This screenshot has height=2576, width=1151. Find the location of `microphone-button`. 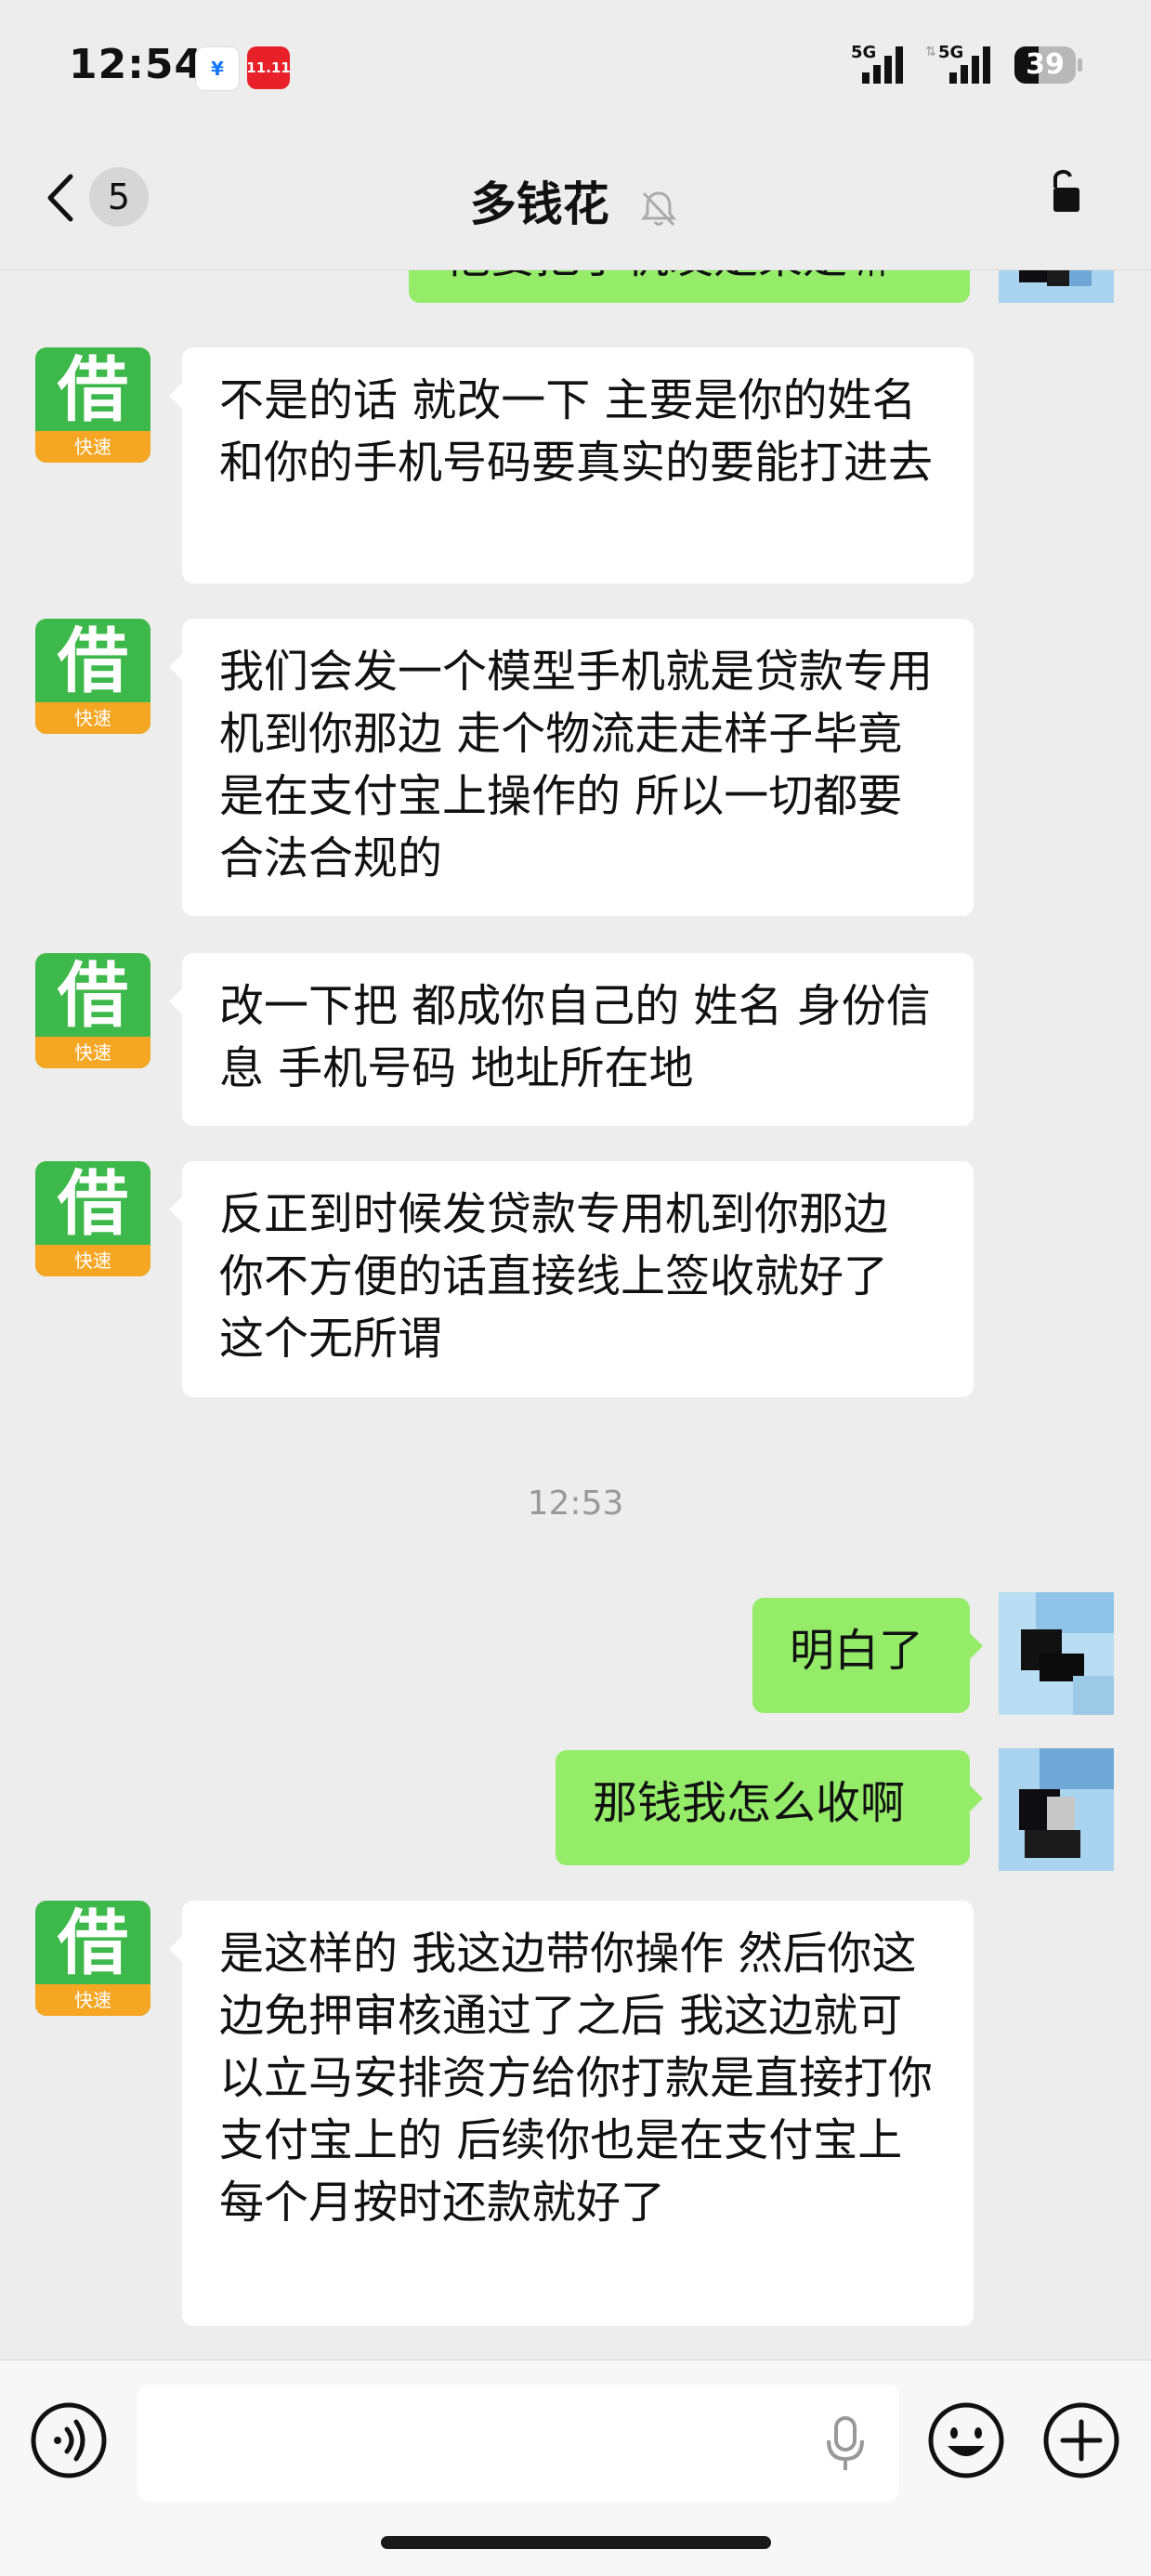

microphone-button is located at coordinates (845, 2445).